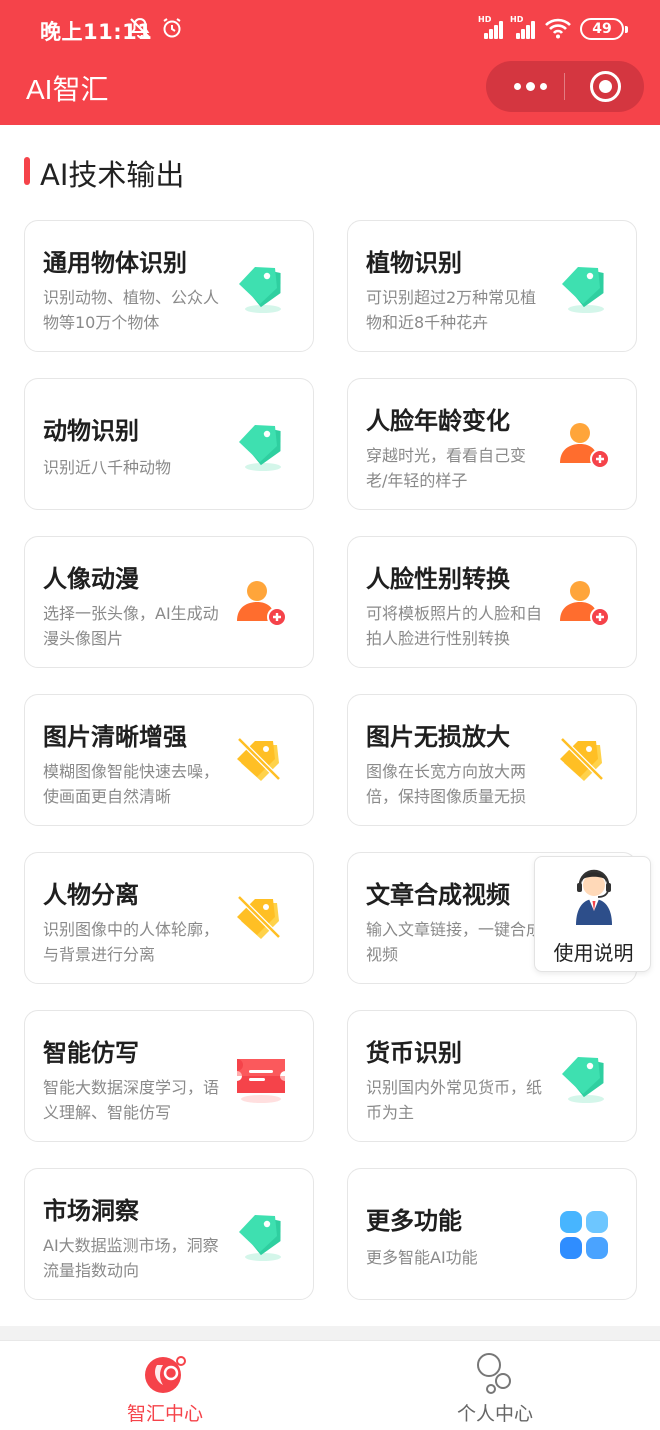 This screenshot has width=660, height=1430. Describe the element at coordinates (115, 737) in the screenshot. I see `card-title: 图片清晰增强` at that location.